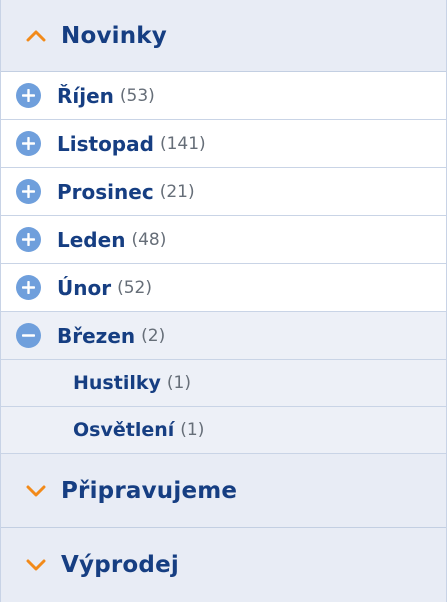  Describe the element at coordinates (223, 565) in the screenshot. I see `section-vyprodej-header: Výprodej` at that location.